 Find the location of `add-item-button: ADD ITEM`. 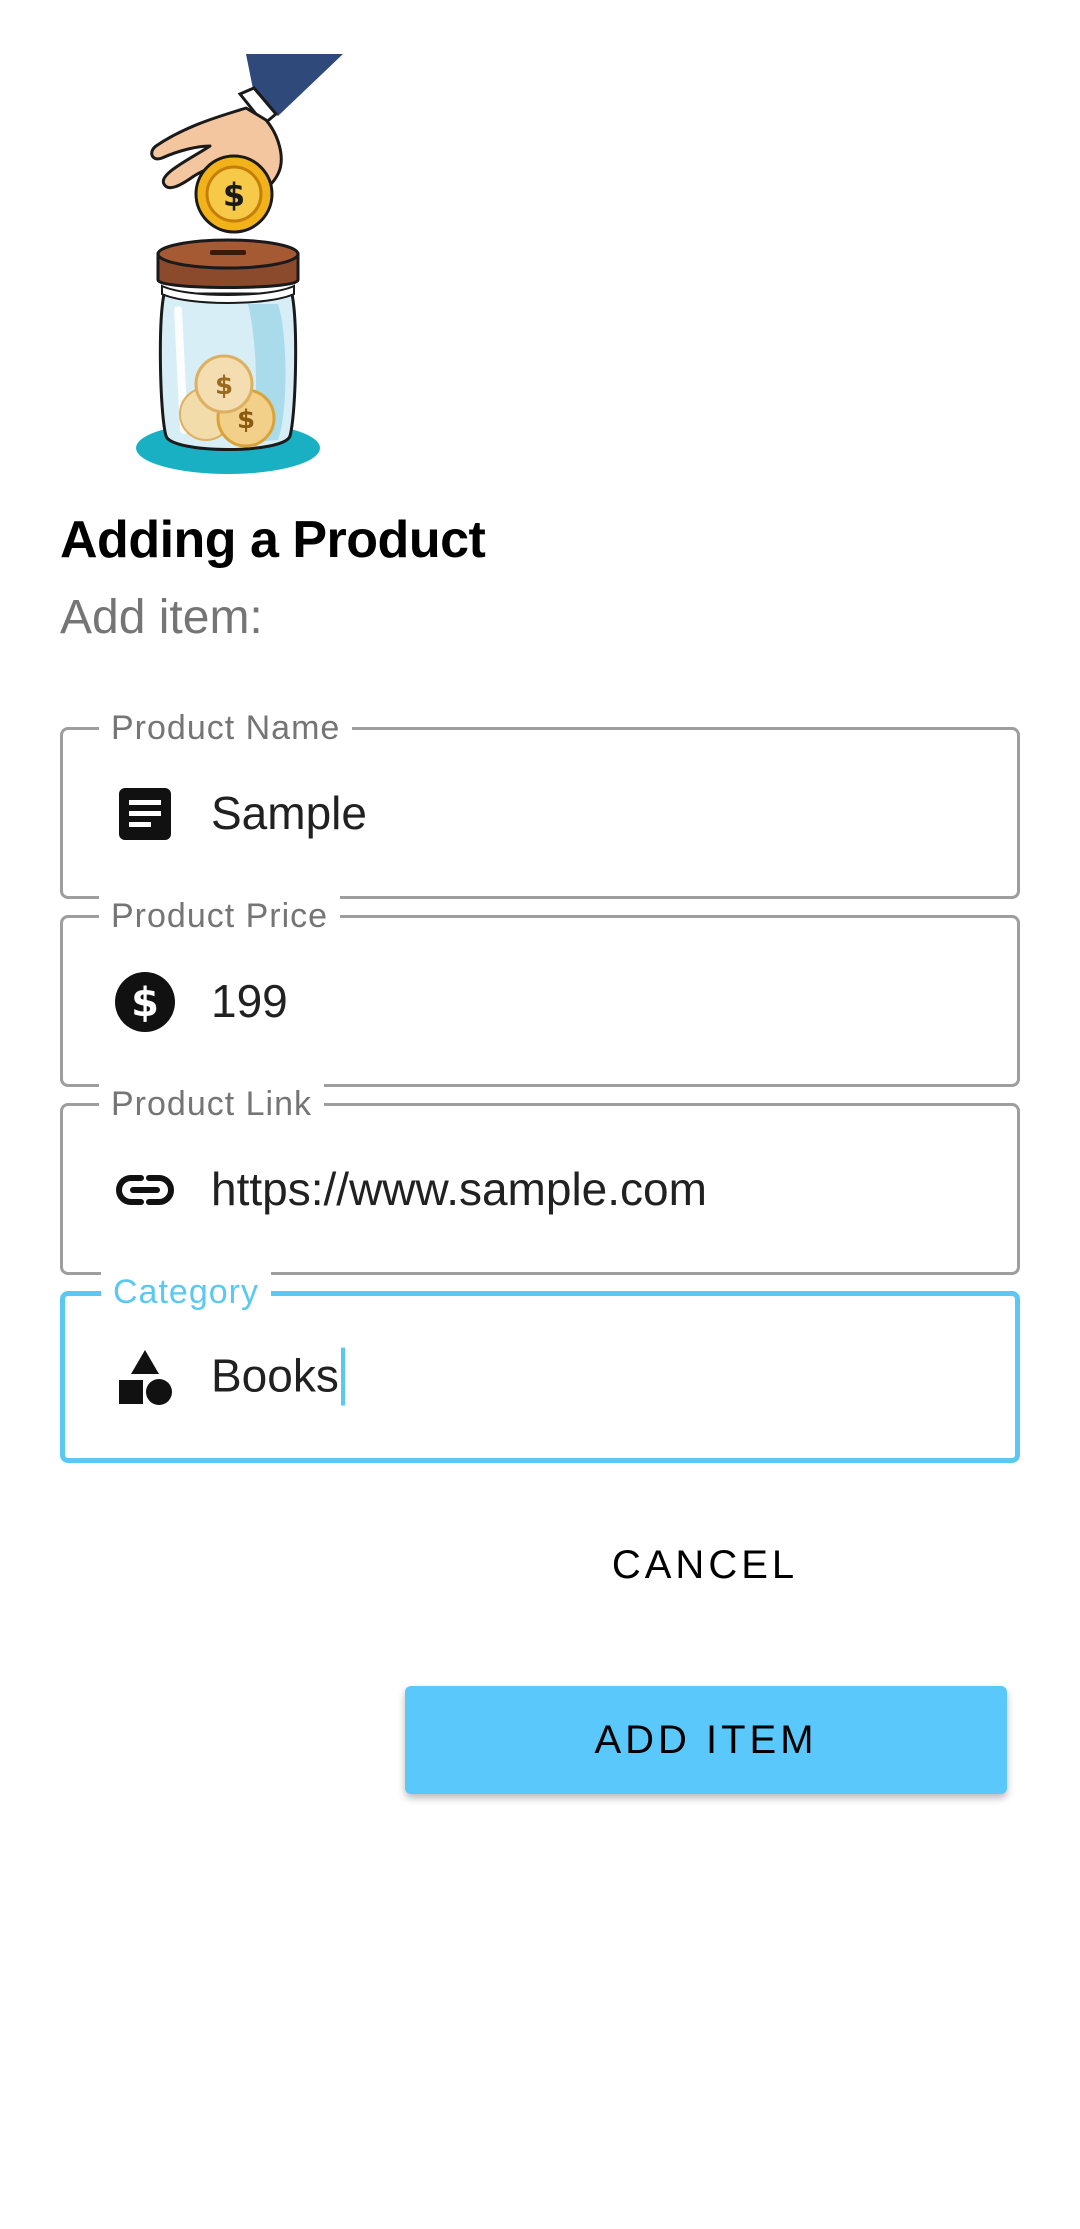

add-item-button: ADD ITEM is located at coordinates (706, 1740).